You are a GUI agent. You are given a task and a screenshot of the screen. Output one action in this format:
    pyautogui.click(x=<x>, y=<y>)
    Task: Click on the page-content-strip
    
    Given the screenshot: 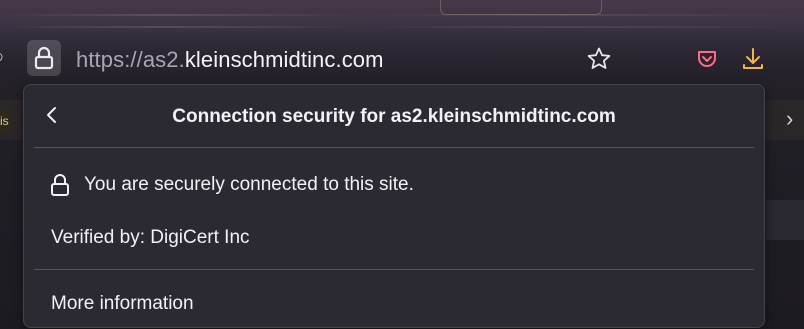 What is the action you would take?
    pyautogui.click(x=785, y=220)
    